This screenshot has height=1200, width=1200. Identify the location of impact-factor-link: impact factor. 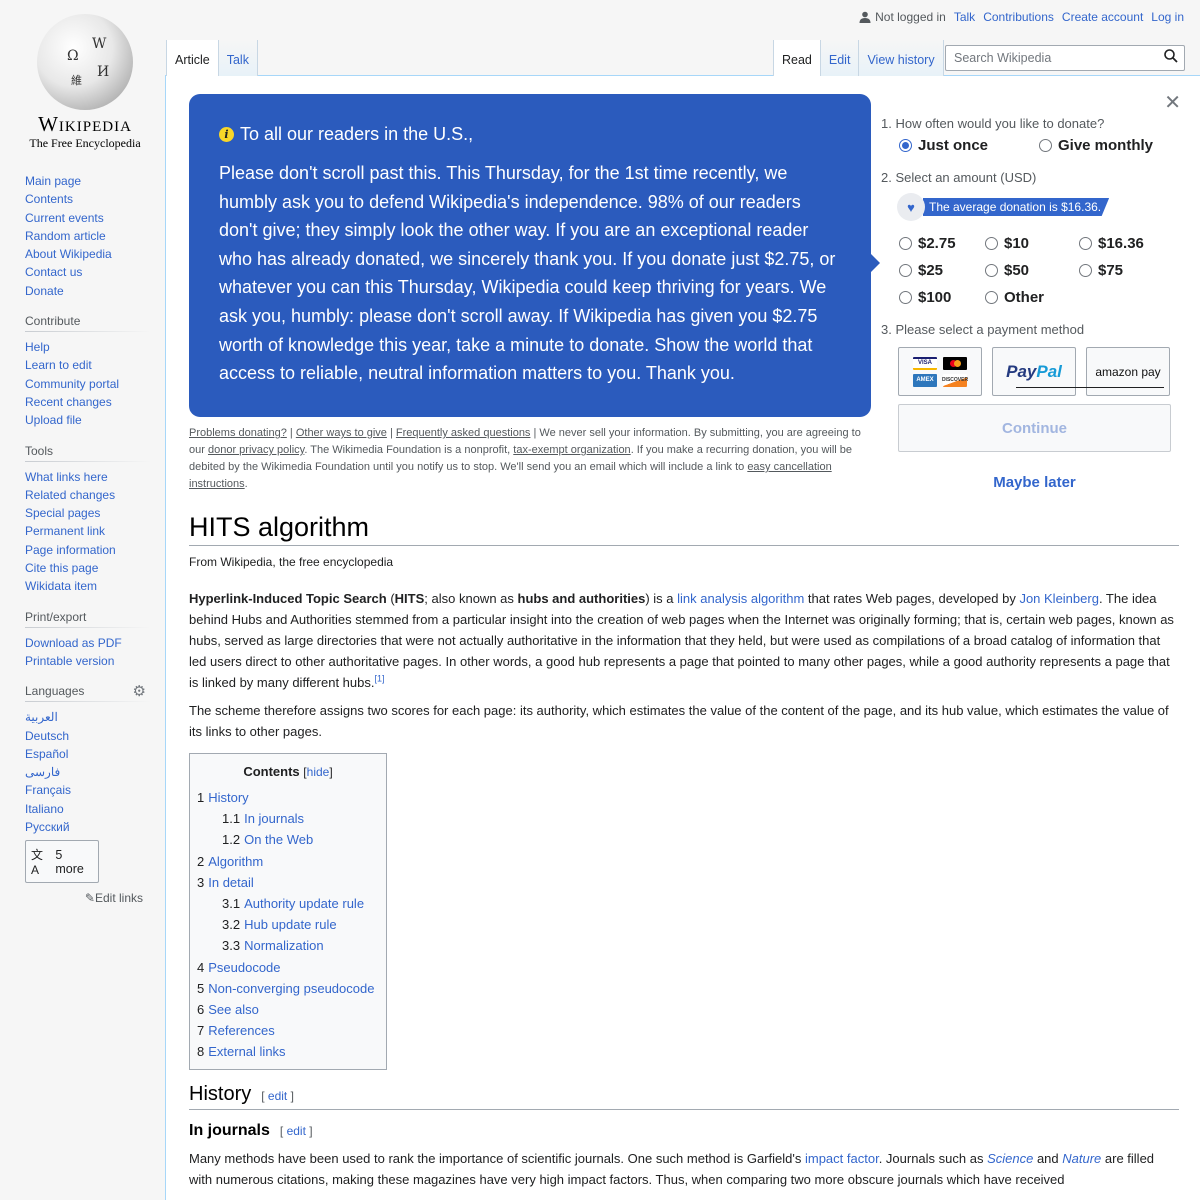
(842, 1158).